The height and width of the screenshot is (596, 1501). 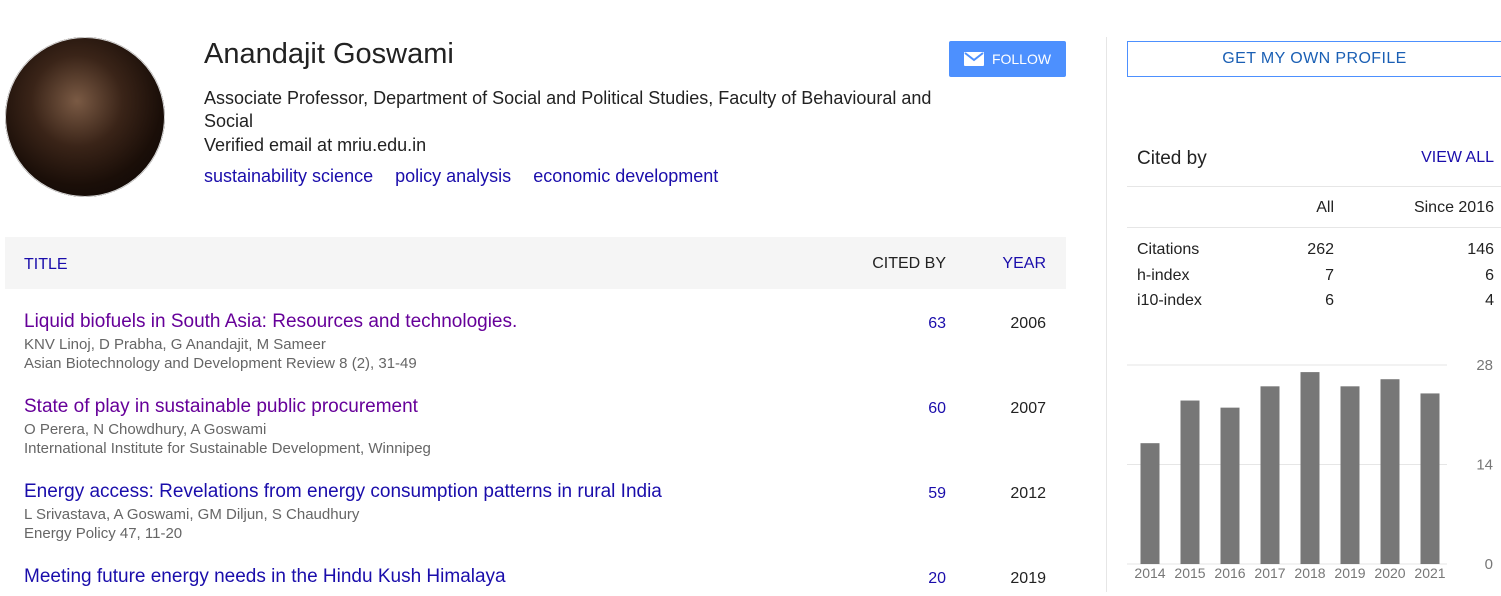 What do you see at coordinates (1315, 277) in the screenshot?
I see `metrics-row-h-index: h-index 7 6` at bounding box center [1315, 277].